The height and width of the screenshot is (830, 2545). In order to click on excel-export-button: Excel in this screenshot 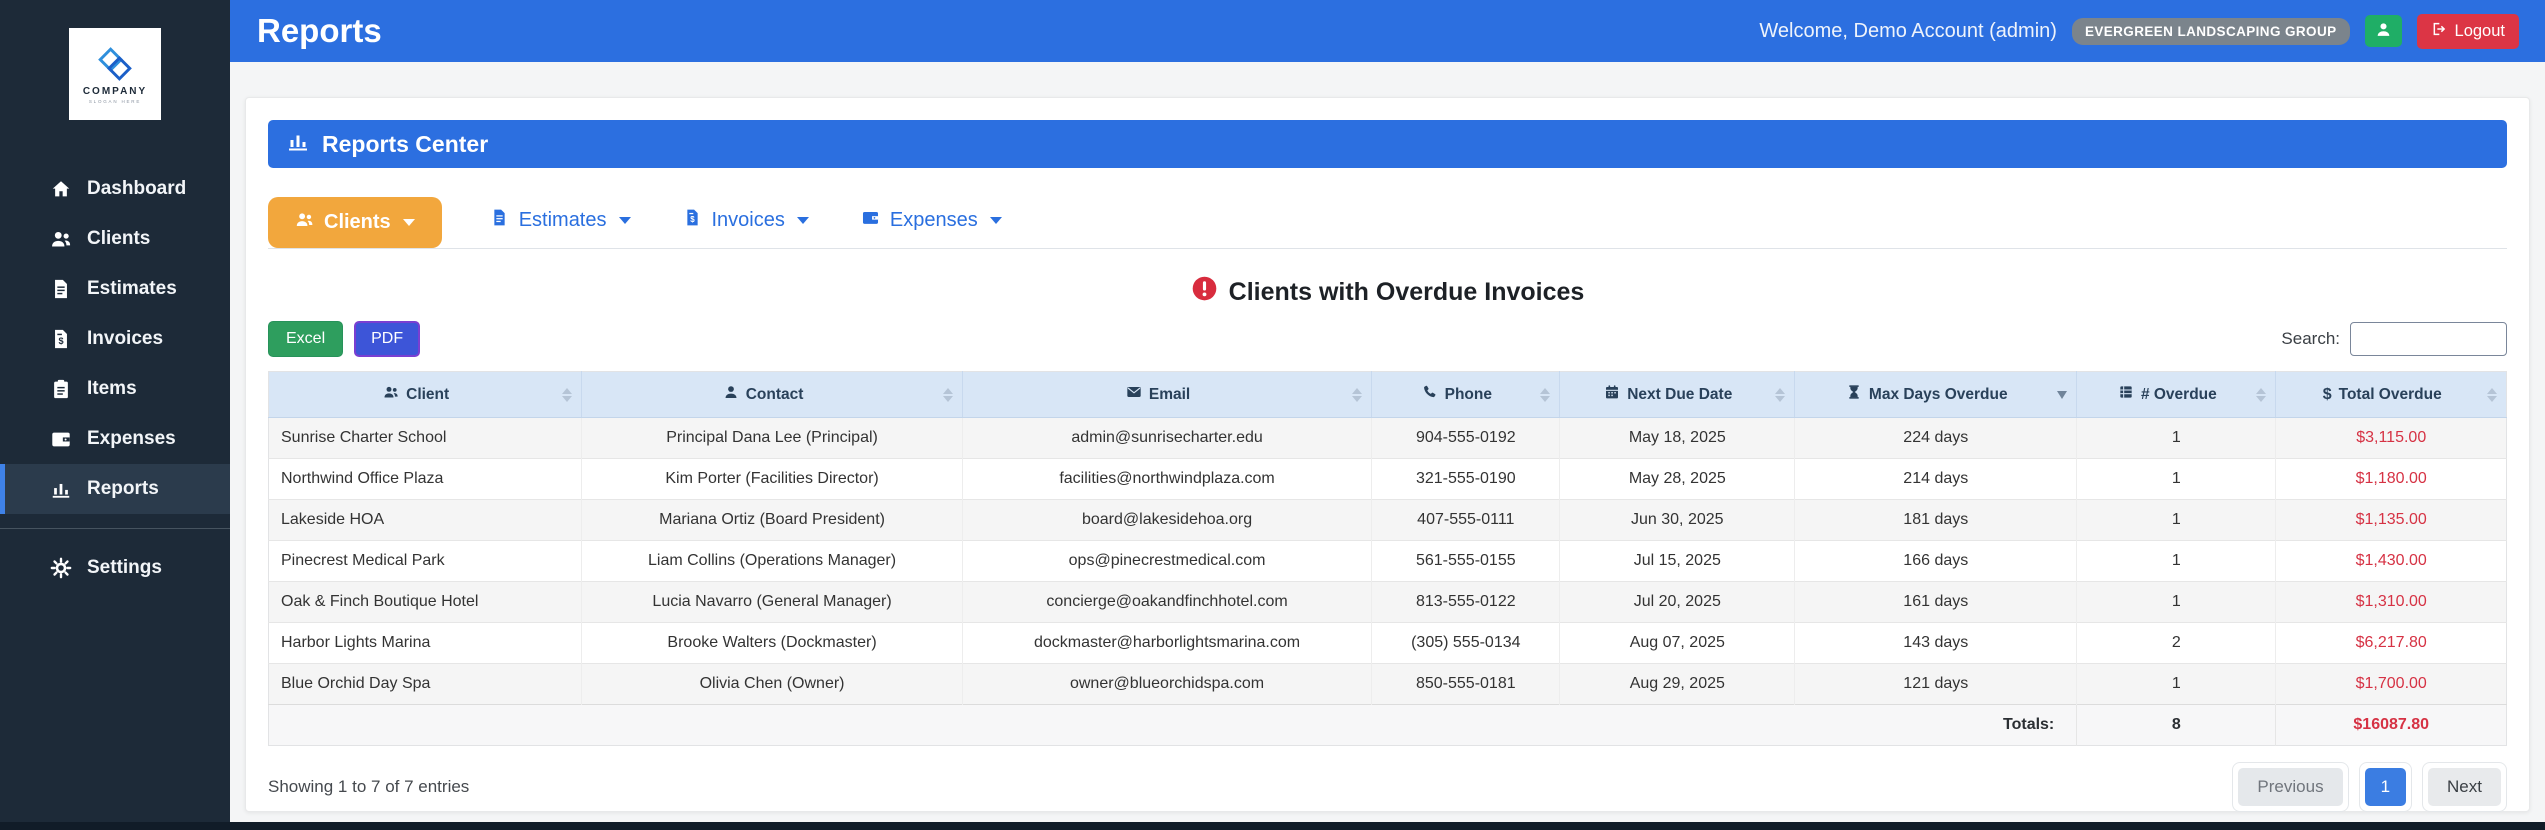, I will do `click(306, 339)`.